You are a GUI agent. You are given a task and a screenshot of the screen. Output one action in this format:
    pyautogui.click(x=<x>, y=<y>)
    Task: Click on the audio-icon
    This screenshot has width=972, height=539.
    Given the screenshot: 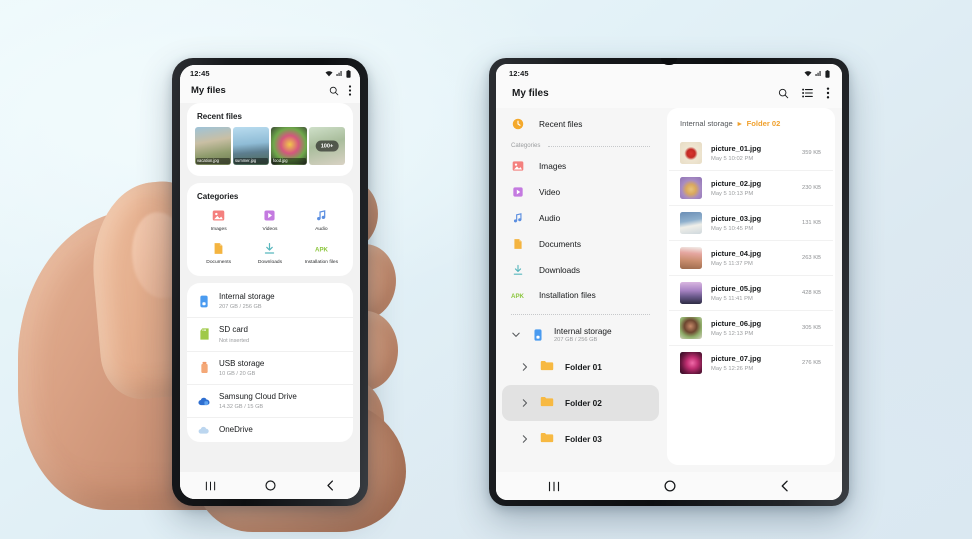 What is the action you would take?
    pyautogui.click(x=517, y=218)
    